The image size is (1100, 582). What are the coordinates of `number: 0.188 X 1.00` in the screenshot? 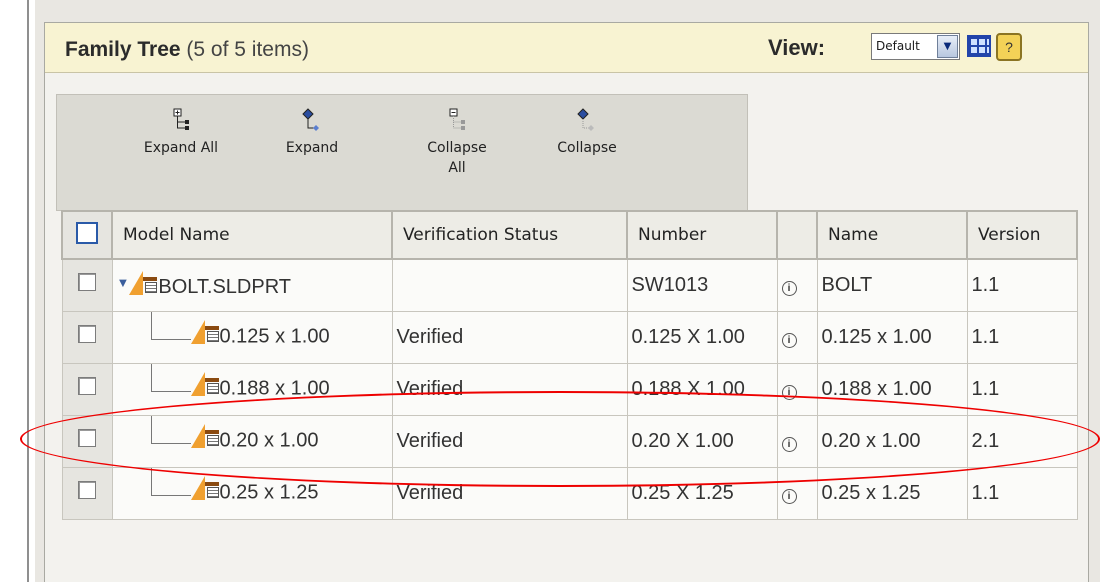 It's located at (702, 389).